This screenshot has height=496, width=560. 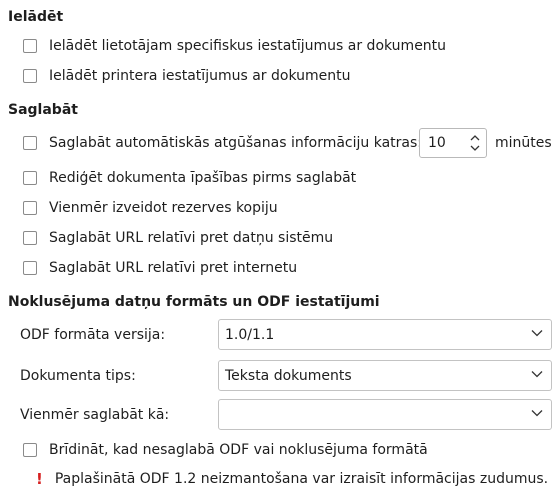 I want to click on backup-copy-label: Vienmēr izveidot rezerves kopiju, so click(x=163, y=208).